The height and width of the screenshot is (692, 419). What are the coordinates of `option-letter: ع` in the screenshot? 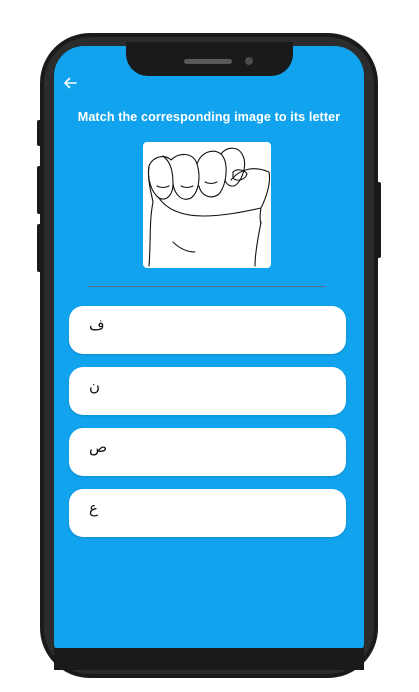 It's located at (93, 508).